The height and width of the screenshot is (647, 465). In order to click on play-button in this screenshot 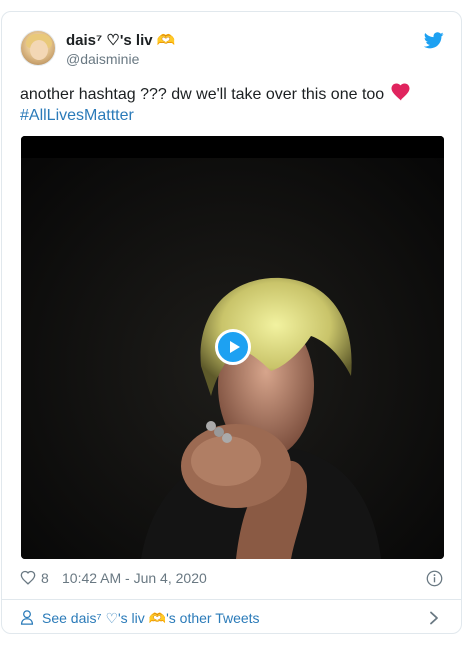, I will do `click(233, 347)`.